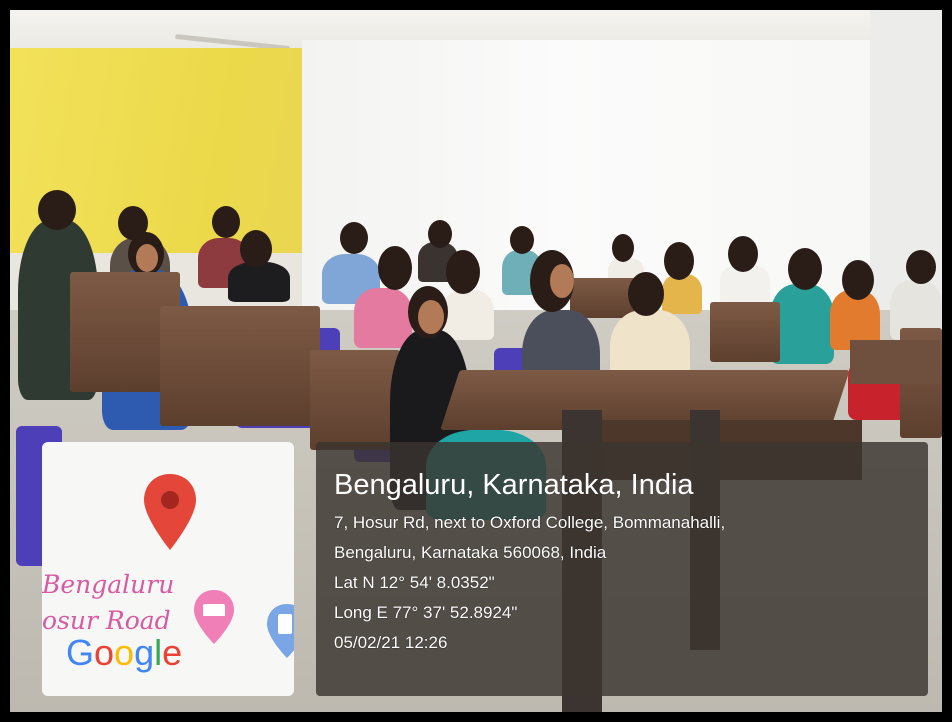  What do you see at coordinates (414, 582) in the screenshot?
I see `latitude-text: Lat N 12° 54' 8.0352"` at bounding box center [414, 582].